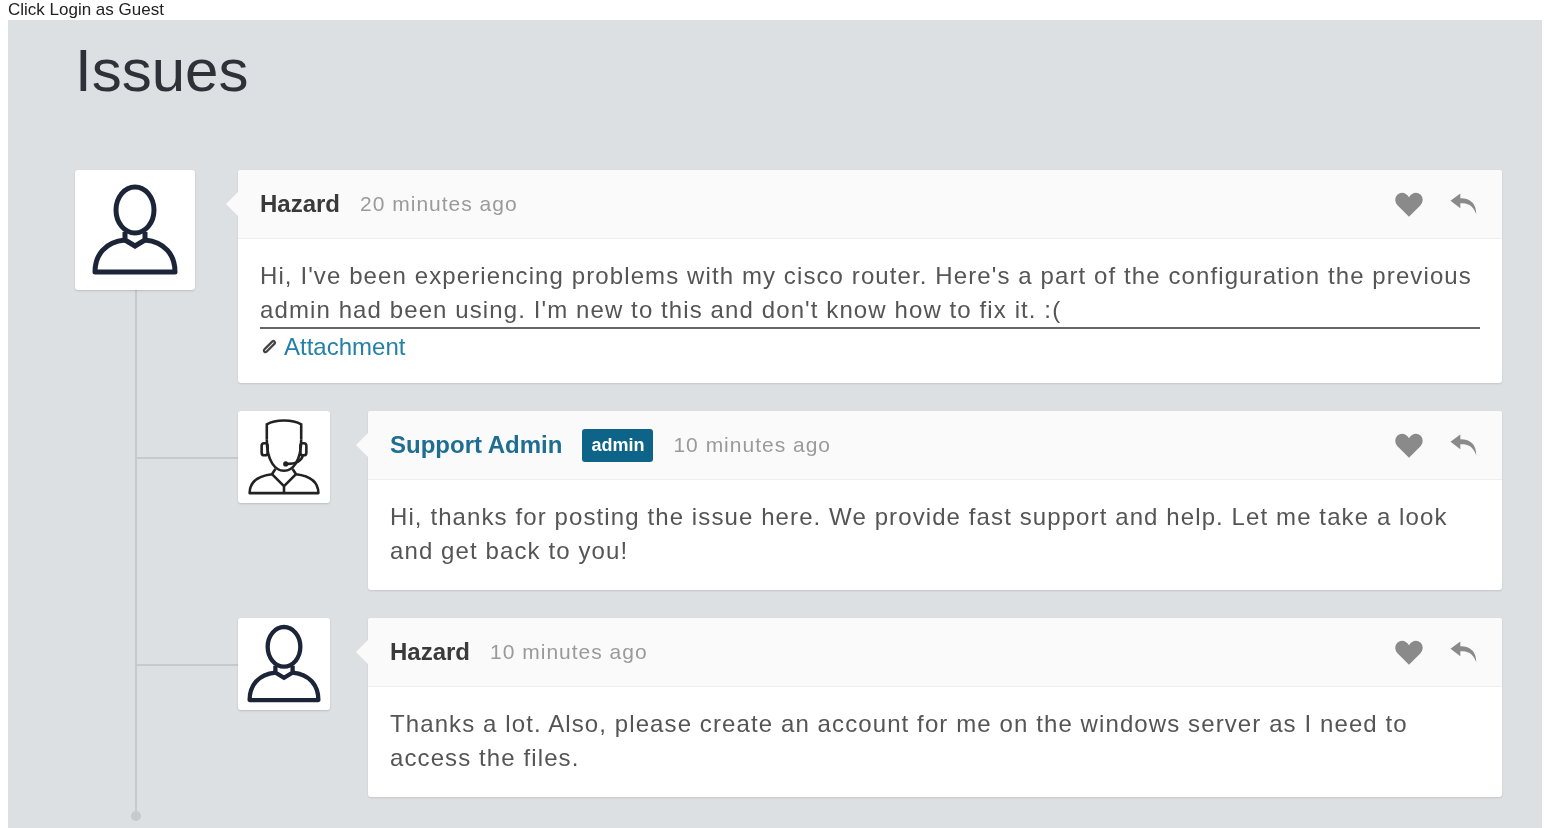 Image resolution: width=1544 pixels, height=828 pixels. I want to click on role-badge: admin, so click(618, 445).